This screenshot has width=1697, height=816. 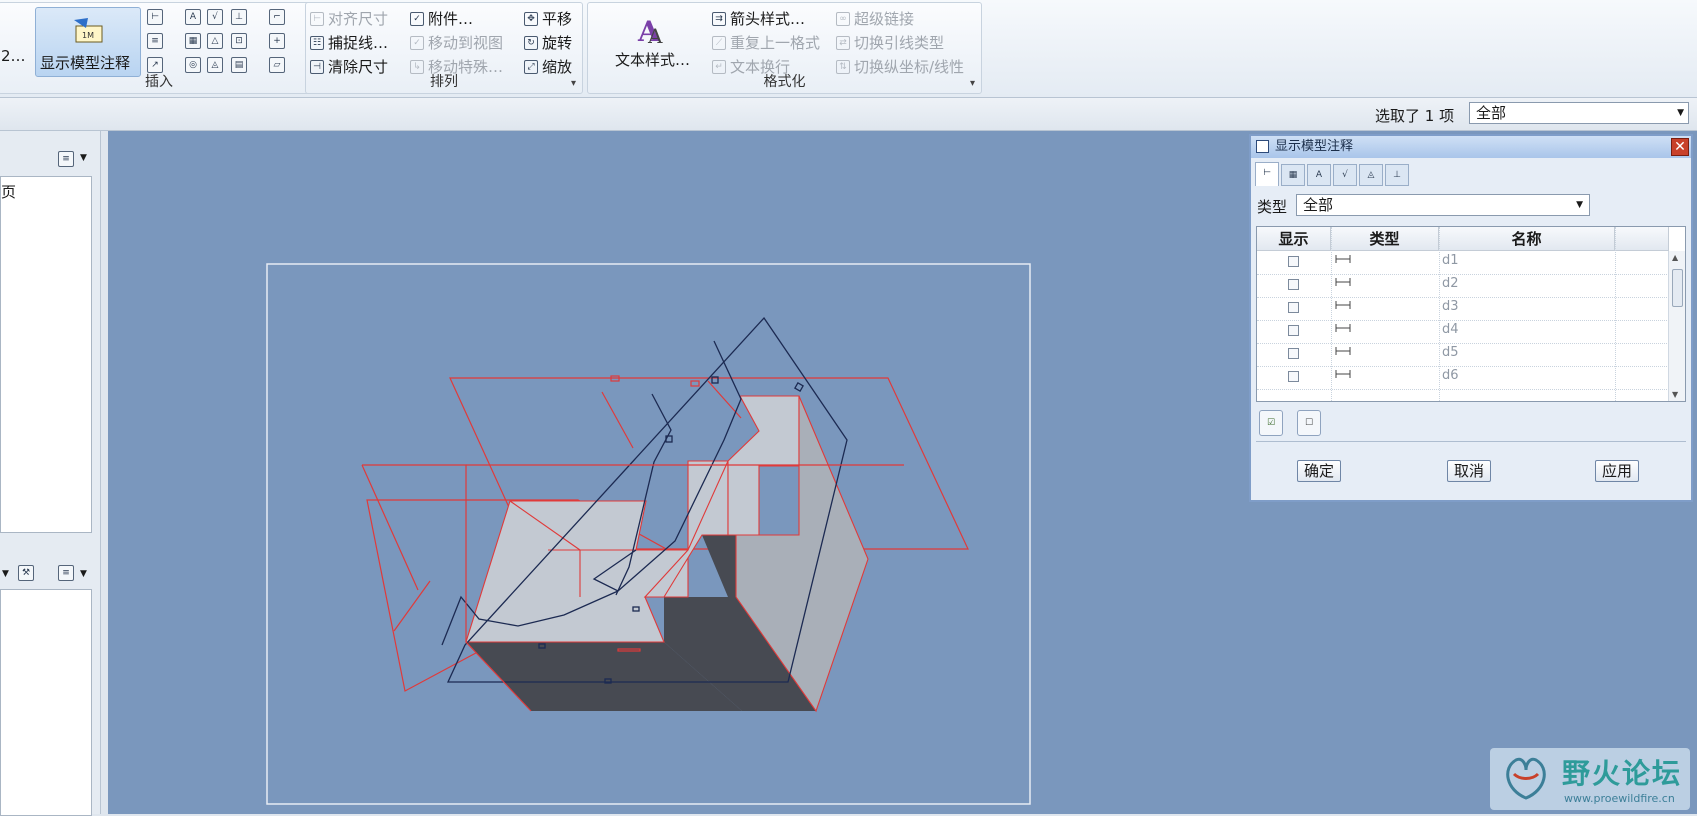 I want to click on balloon-icon: +, so click(x=277, y=41).